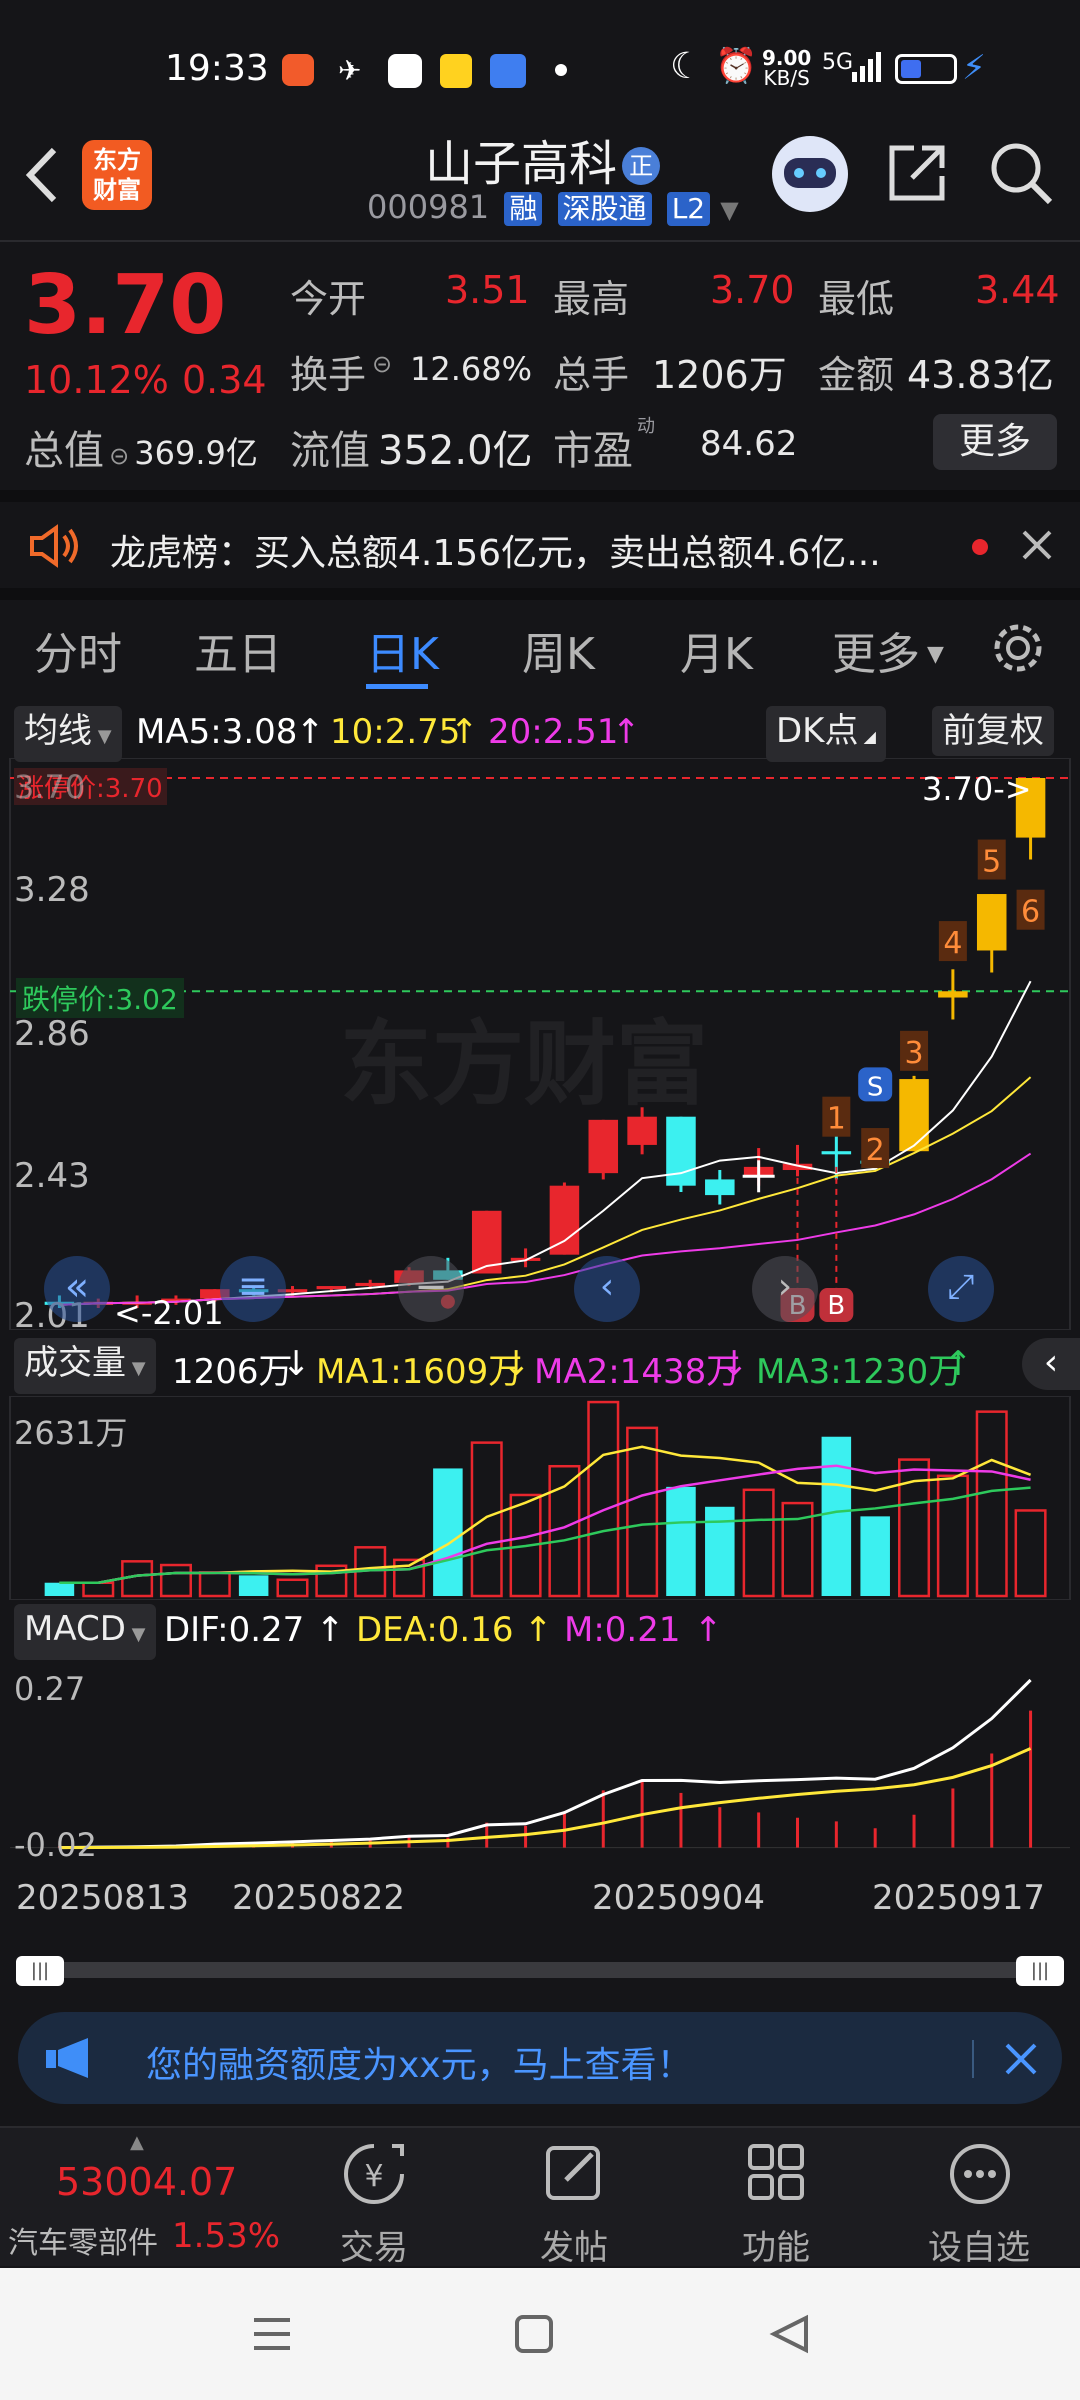 The height and width of the screenshot is (2400, 1080). Describe the element at coordinates (993, 731) in the screenshot. I see `adjust-selector: 前复权` at that location.